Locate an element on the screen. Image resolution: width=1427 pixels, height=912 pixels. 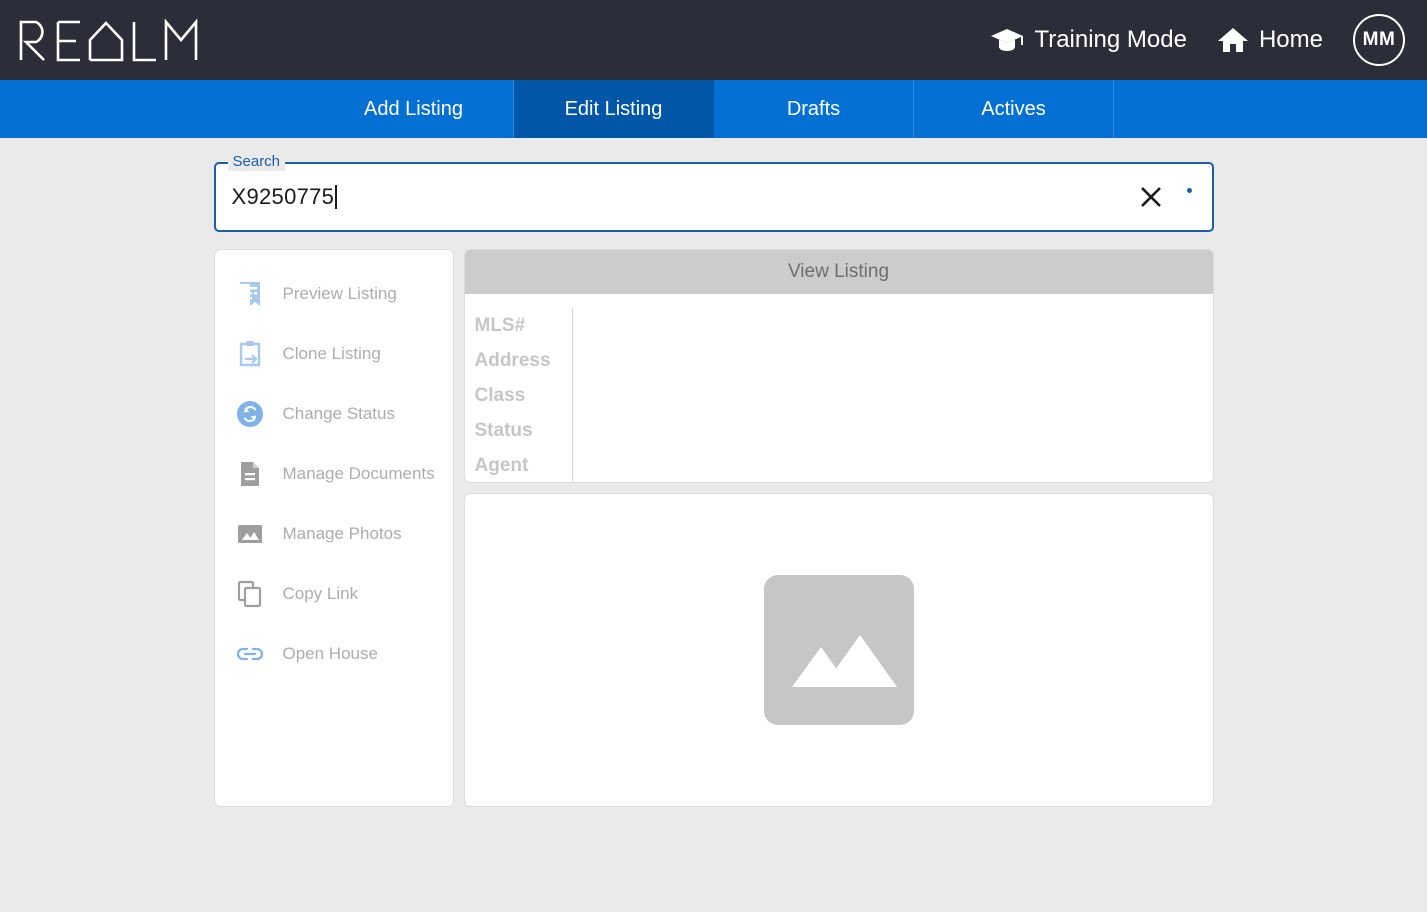
sidebar-item-change-status: Change Status is located at coordinates (334, 414).